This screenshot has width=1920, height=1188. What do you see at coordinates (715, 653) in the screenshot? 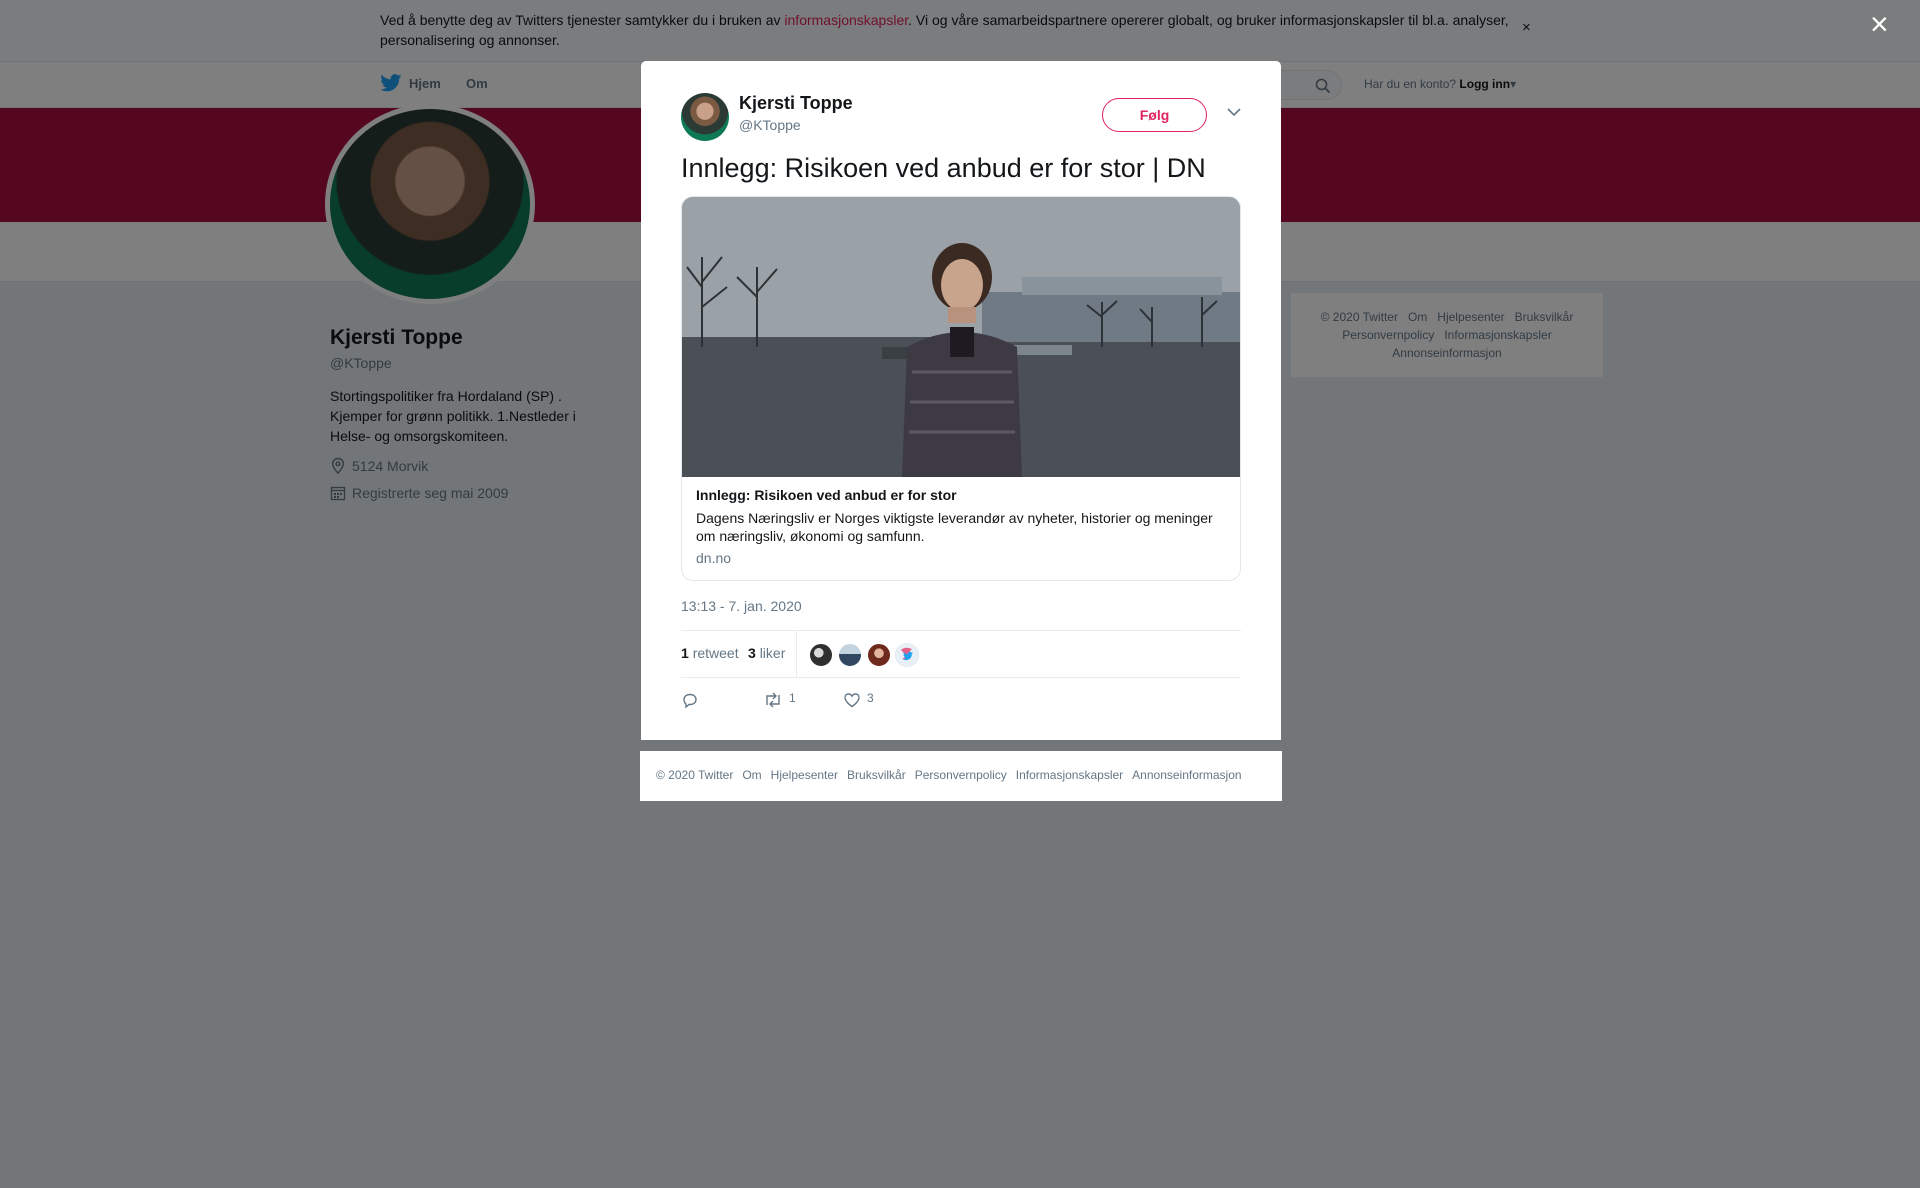
I see `retweet-count-label: retweet` at bounding box center [715, 653].